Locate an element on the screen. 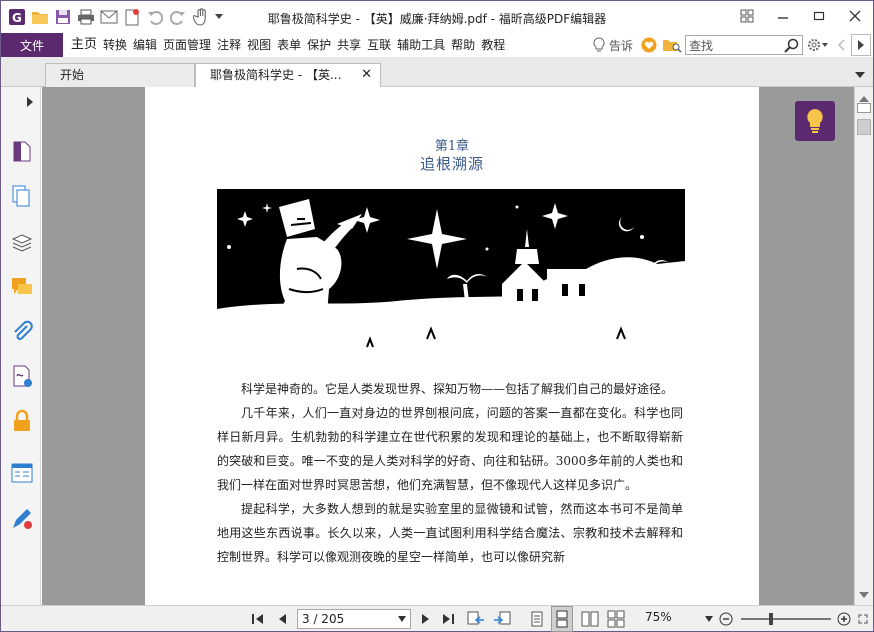 The height and width of the screenshot is (632, 874). page-number-value: 3 / 205 is located at coordinates (323, 619).